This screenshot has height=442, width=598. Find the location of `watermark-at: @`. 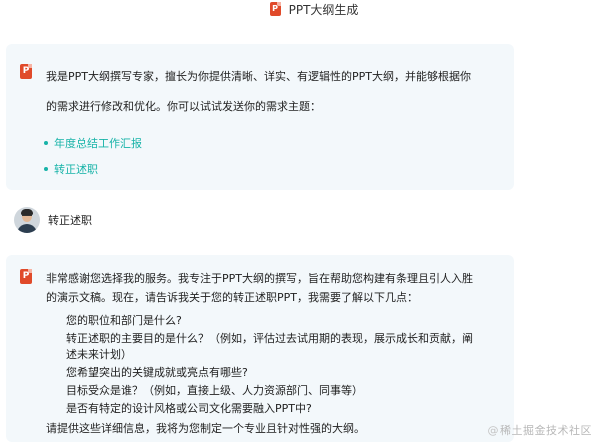

watermark-at: @ is located at coordinates (493, 430).